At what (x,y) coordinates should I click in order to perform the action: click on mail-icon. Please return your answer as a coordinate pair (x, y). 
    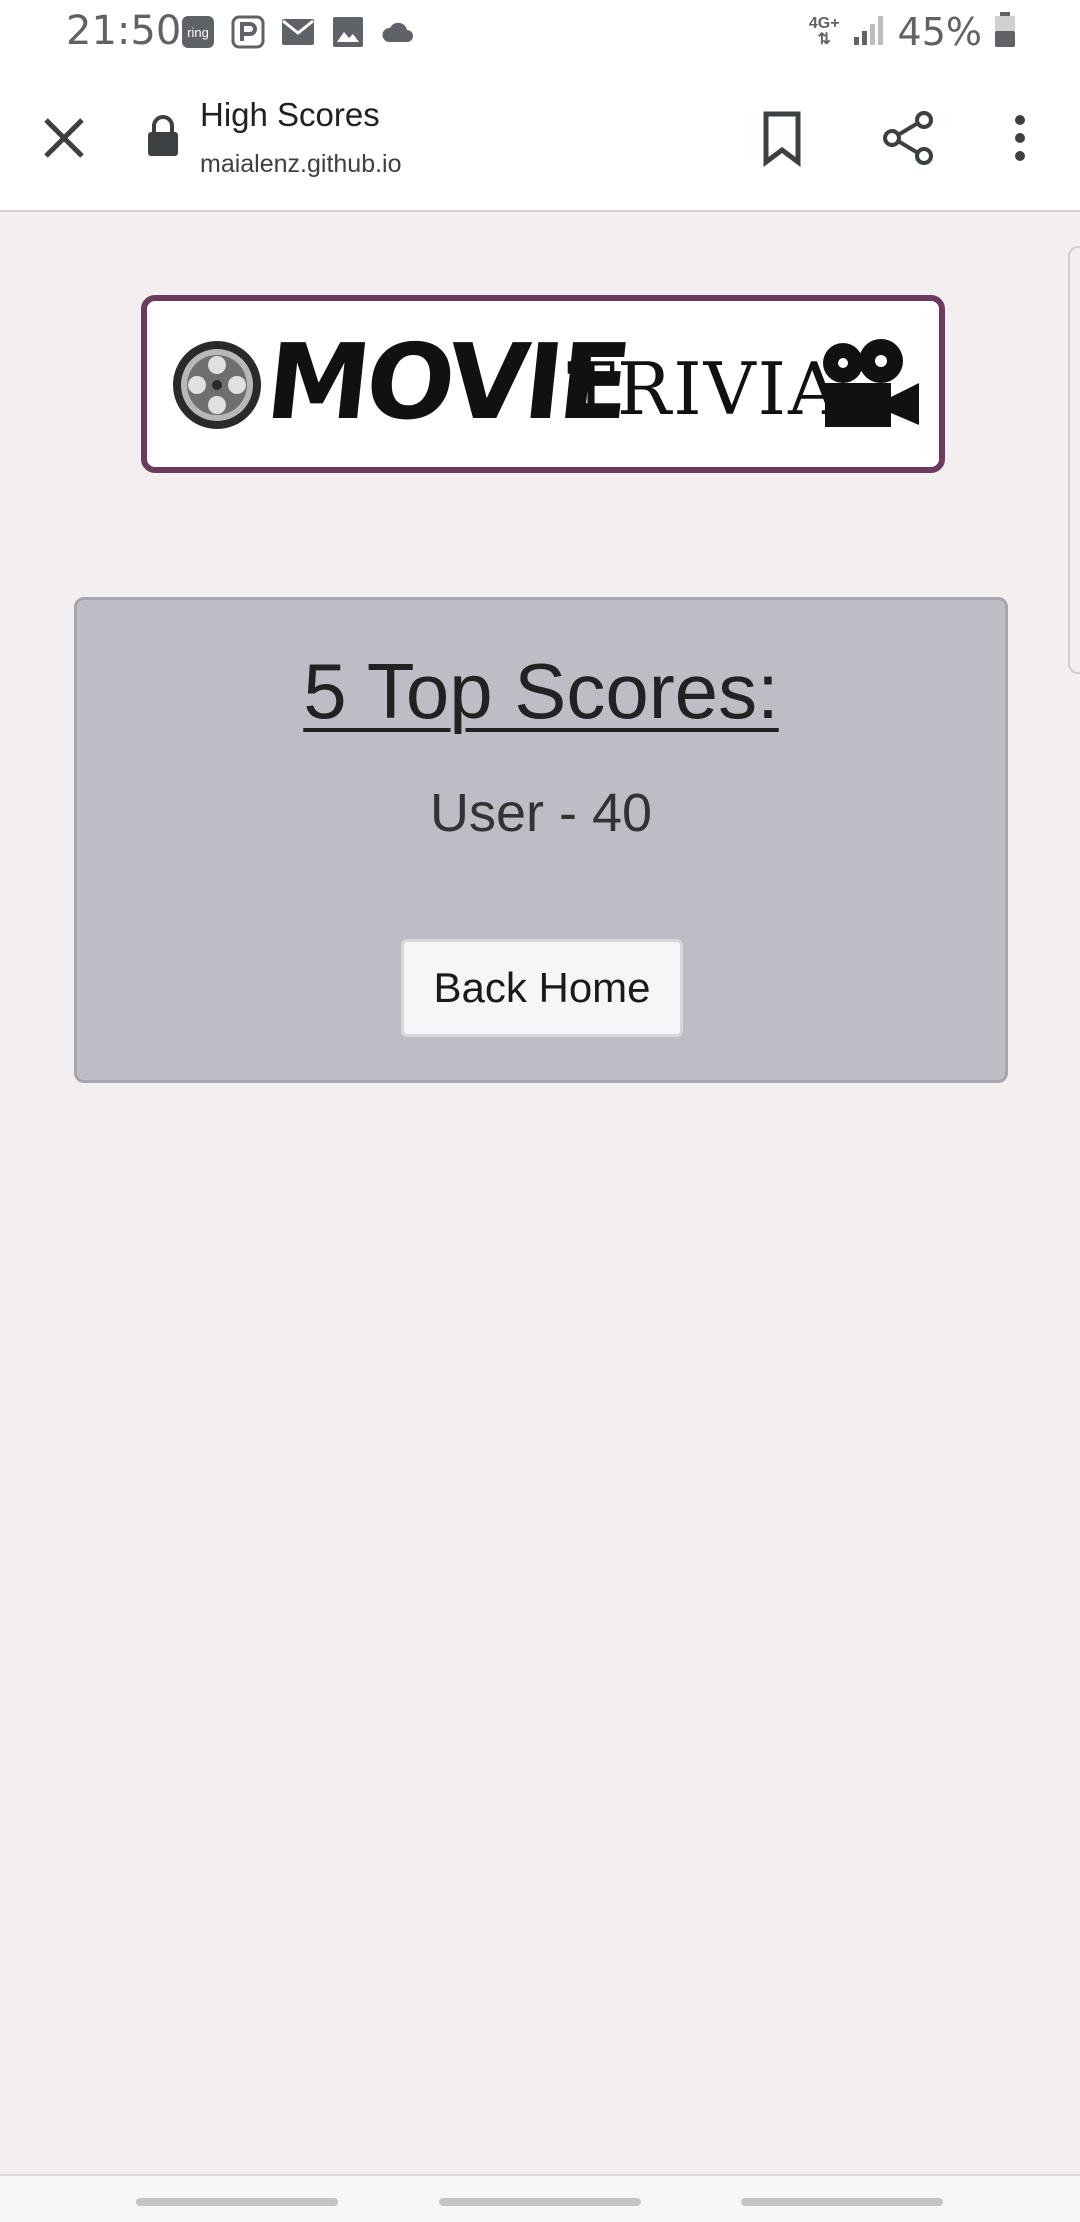
    Looking at the image, I should click on (298, 32).